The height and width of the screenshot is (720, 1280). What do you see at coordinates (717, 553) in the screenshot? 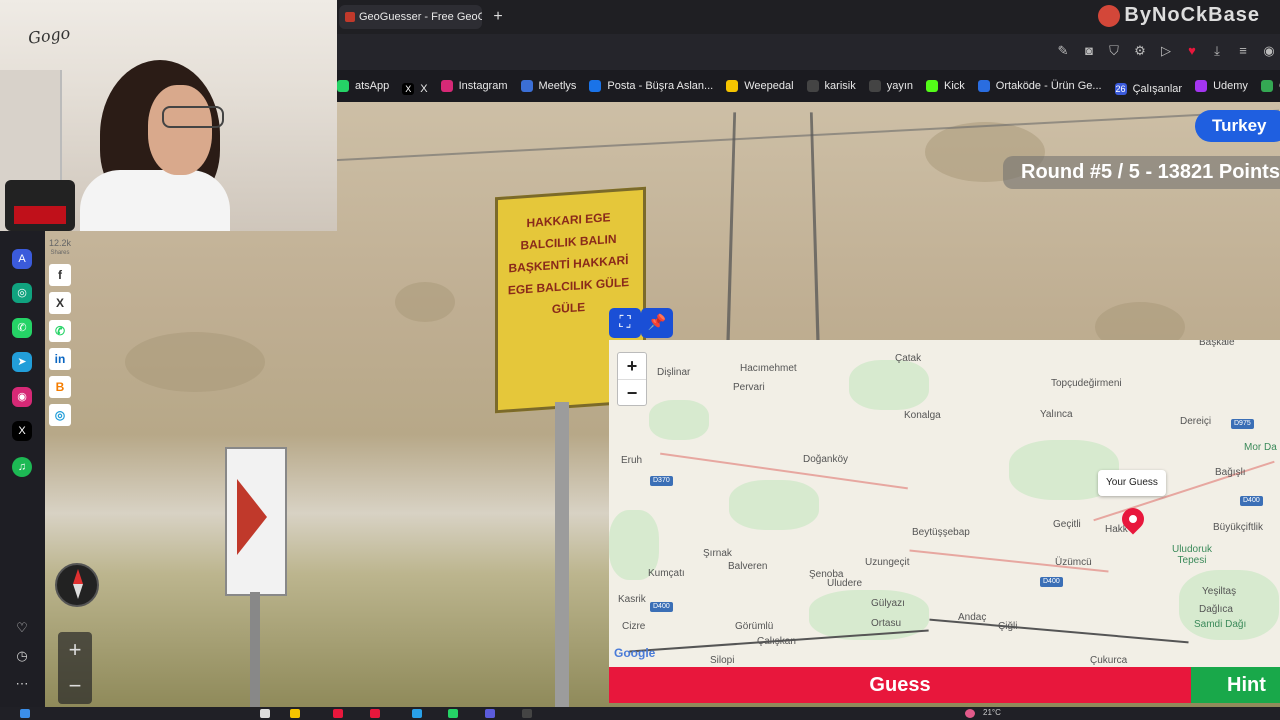
I see `place-label: Şırnak` at bounding box center [717, 553].